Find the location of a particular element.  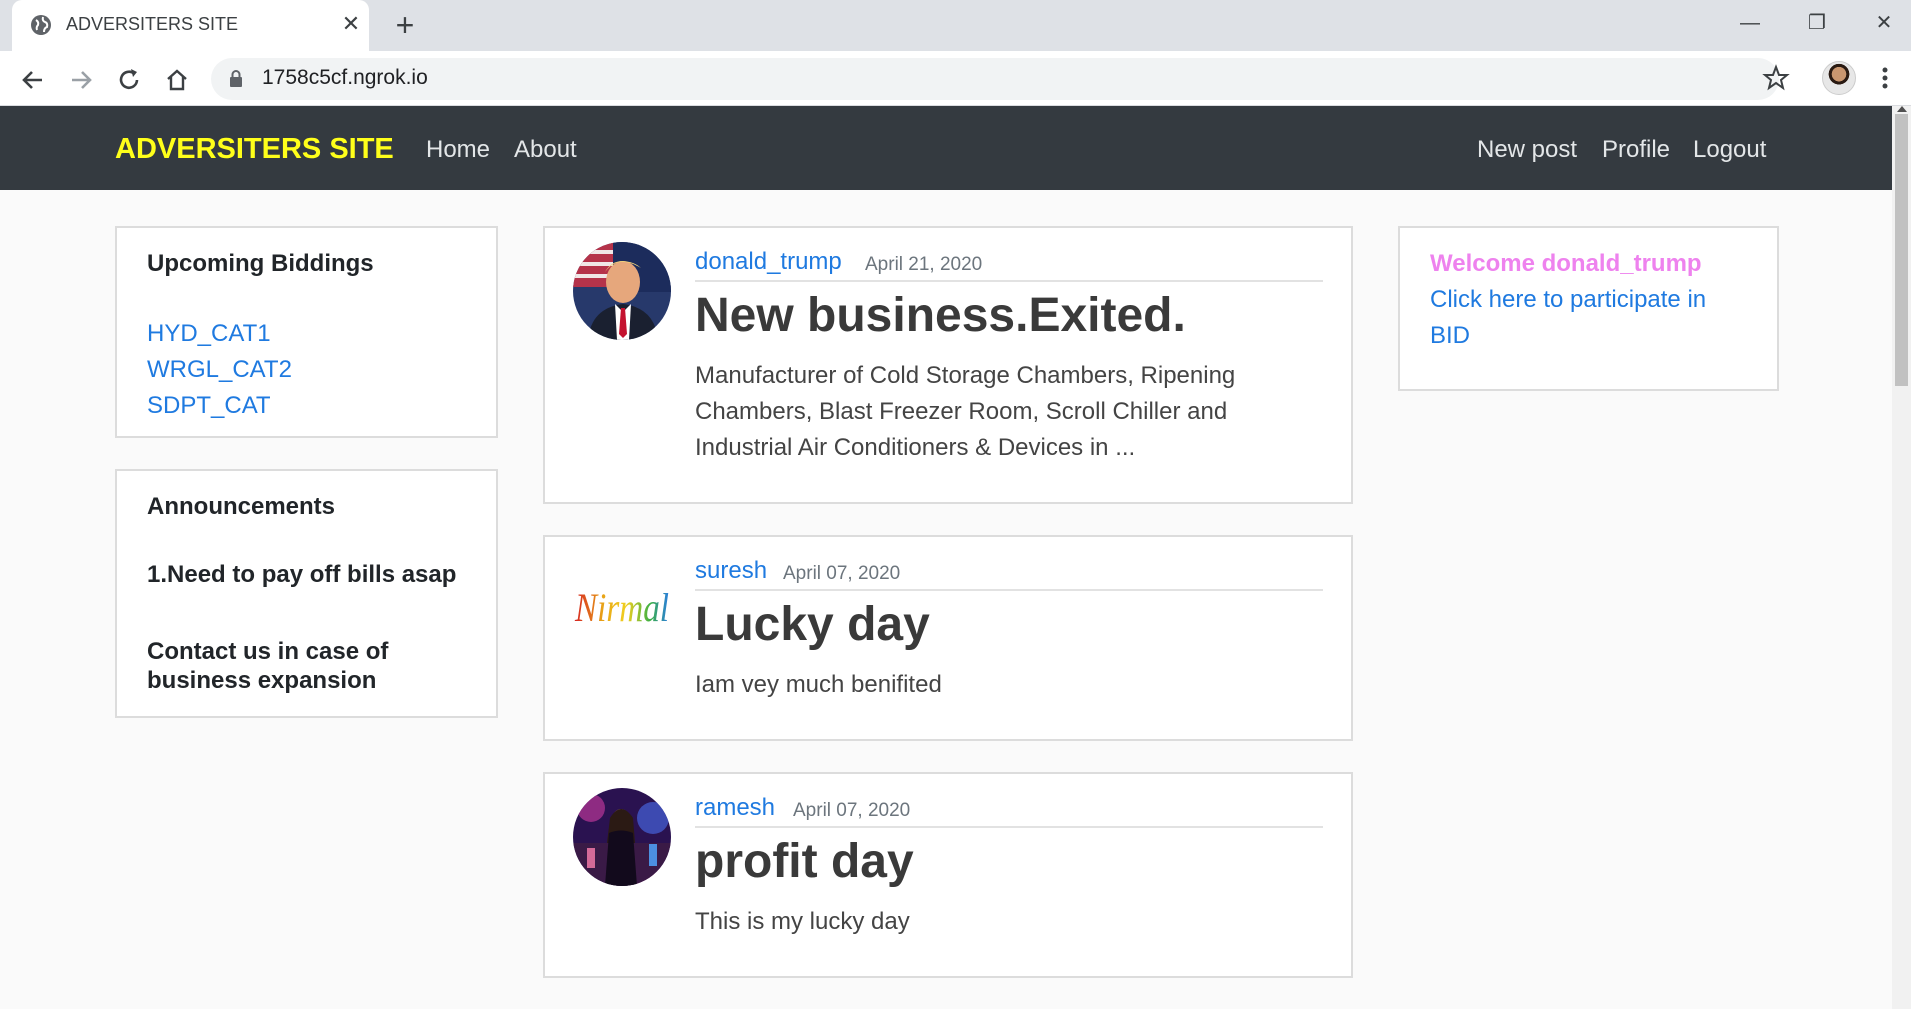

forward-arrow-icon is located at coordinates (81, 80).